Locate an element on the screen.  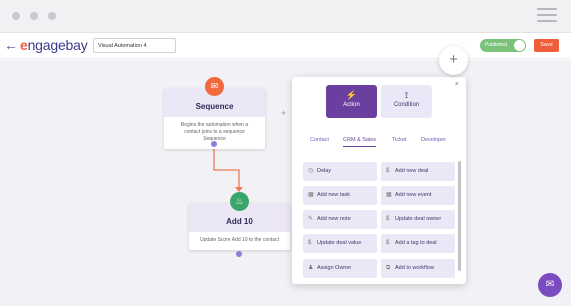
clock-icon: ◷ is located at coordinates (311, 171).